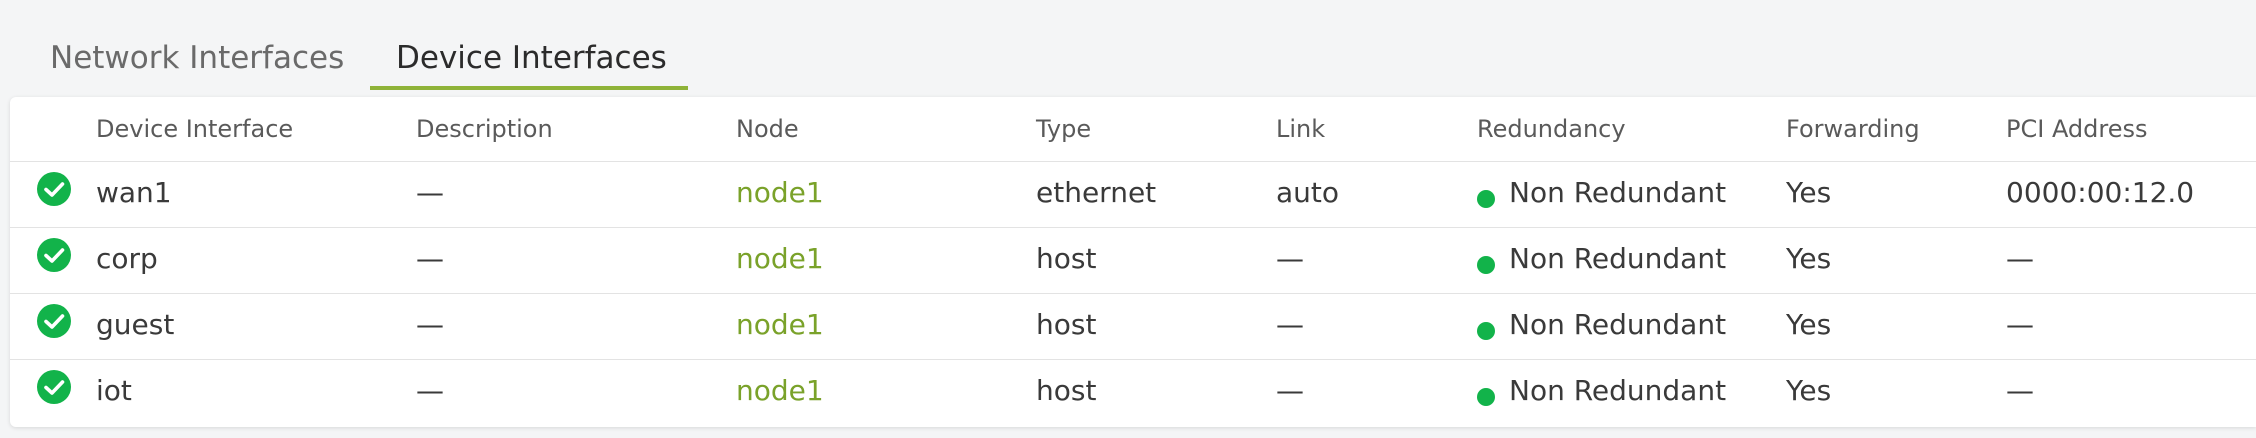 The image size is (2256, 438). What do you see at coordinates (194, 129) in the screenshot?
I see `column-header-device-interface: Device Interface` at bounding box center [194, 129].